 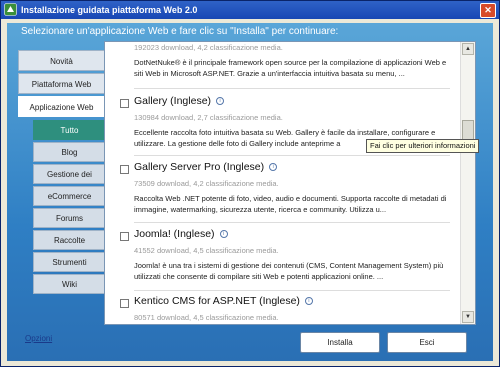 What do you see at coordinates (69, 284) in the screenshot?
I see `category-wiki: Wiki` at bounding box center [69, 284].